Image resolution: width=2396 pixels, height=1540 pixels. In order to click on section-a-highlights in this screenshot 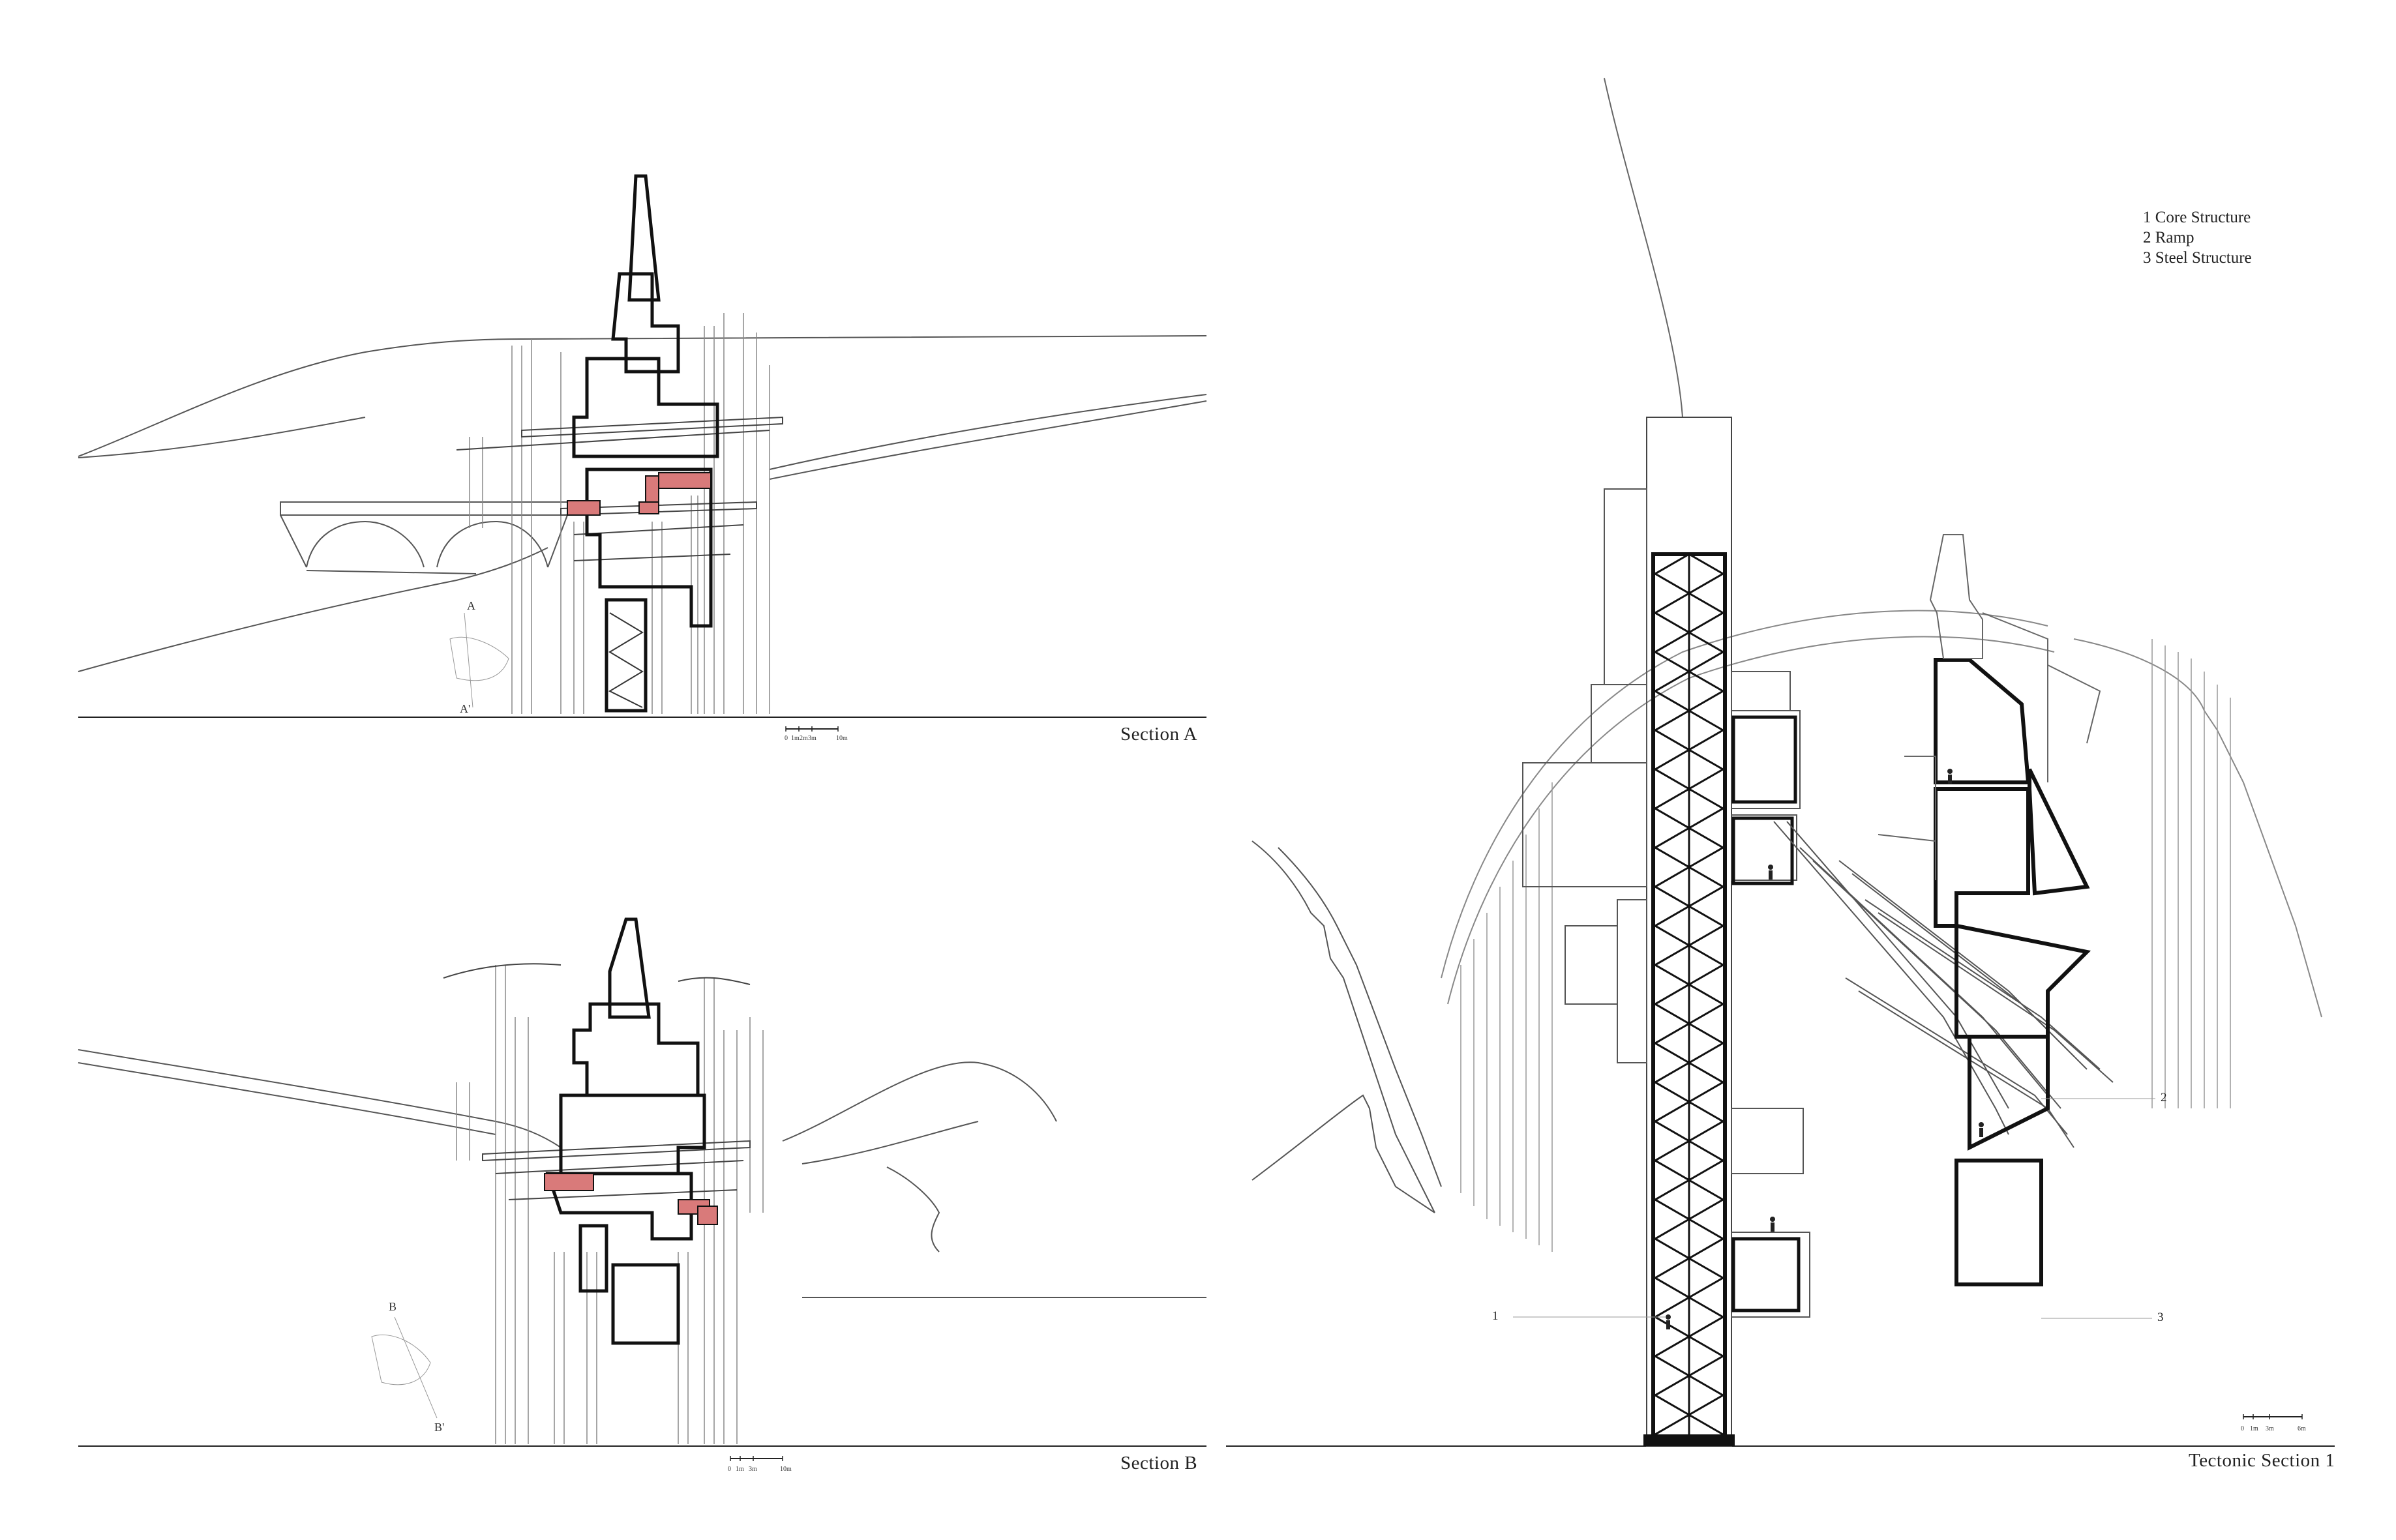, I will do `click(639, 494)`.